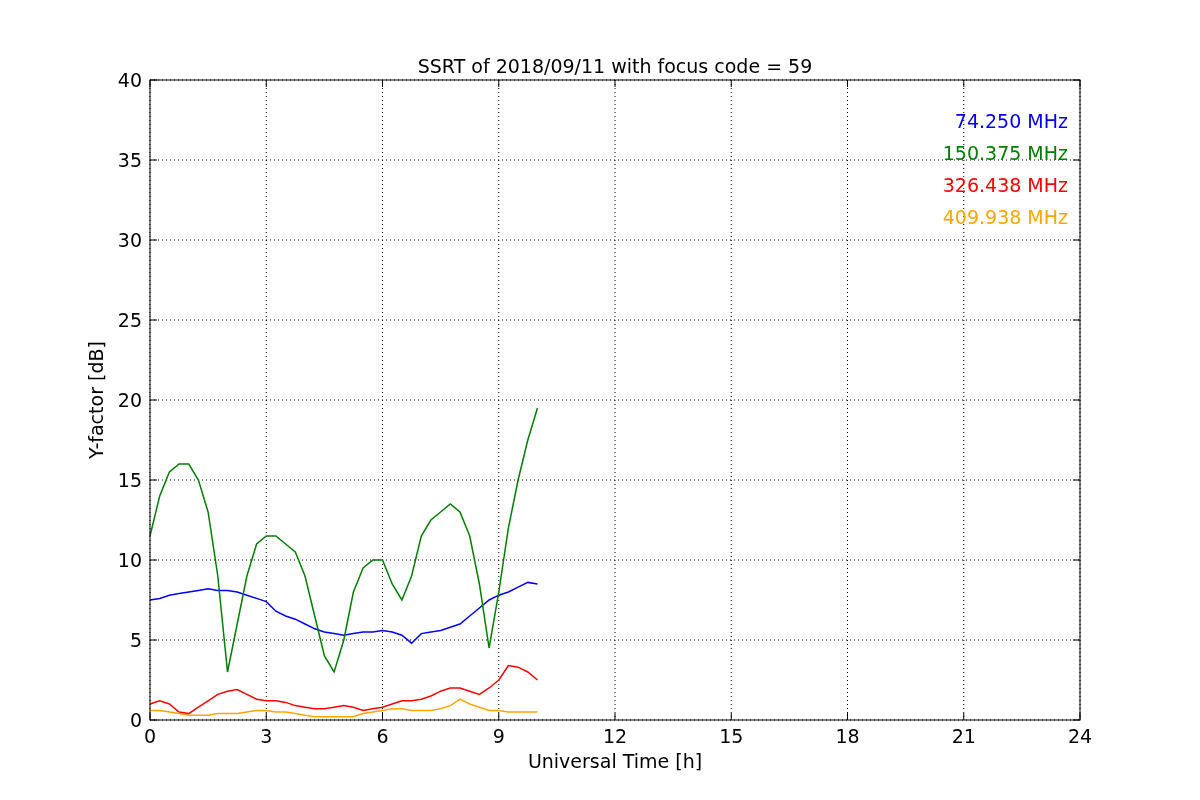 Image resolution: width=1200 pixels, height=800 pixels. What do you see at coordinates (1005, 153) in the screenshot?
I see `legend-label: 150.375 MHz` at bounding box center [1005, 153].